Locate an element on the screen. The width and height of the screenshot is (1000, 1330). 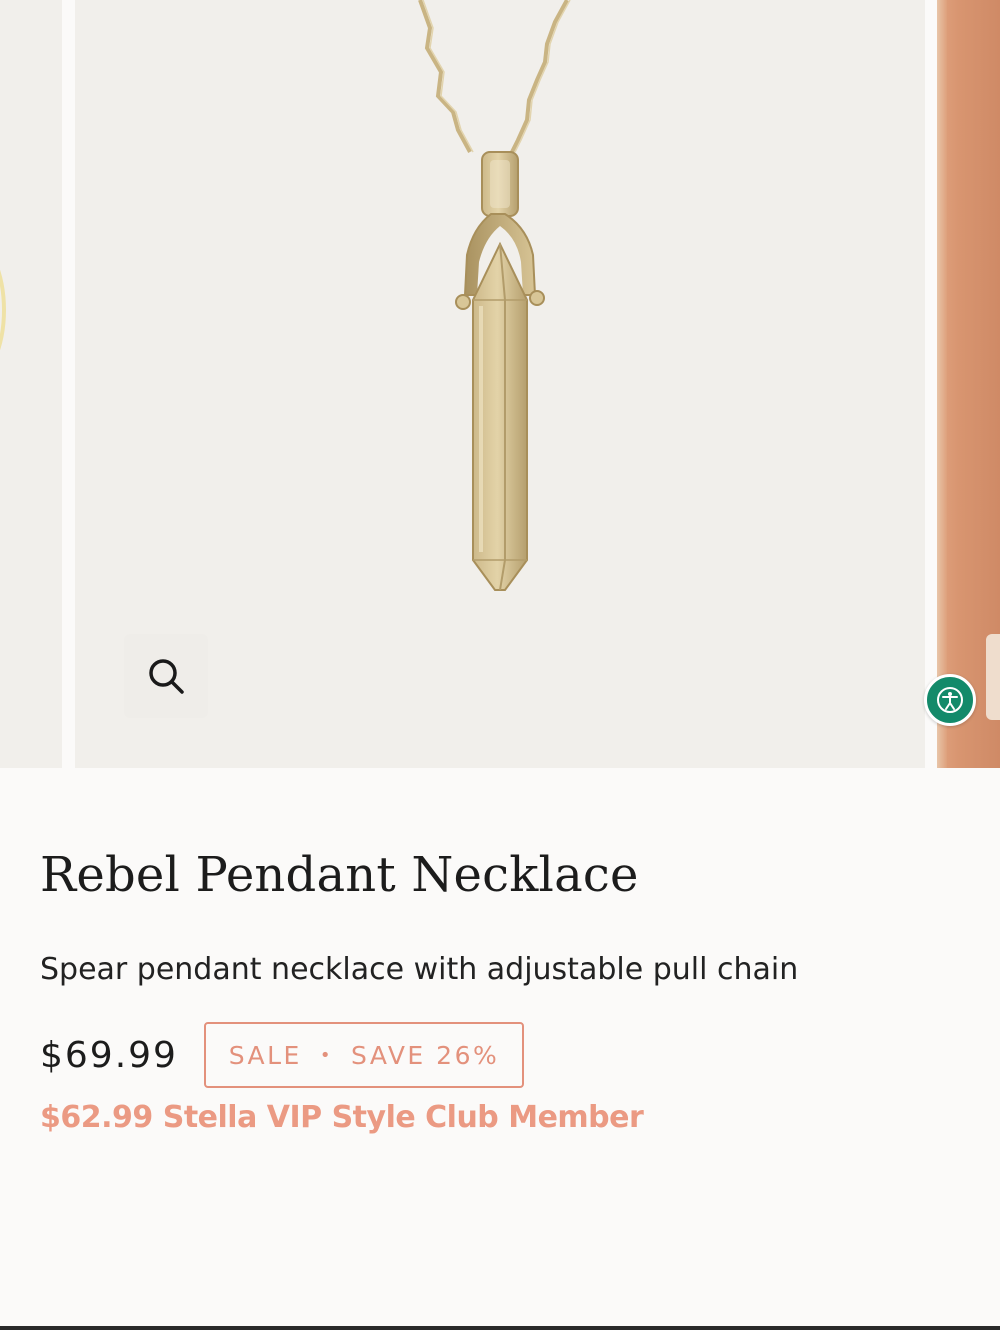
gallery-slide-previous is located at coordinates (31, 384).